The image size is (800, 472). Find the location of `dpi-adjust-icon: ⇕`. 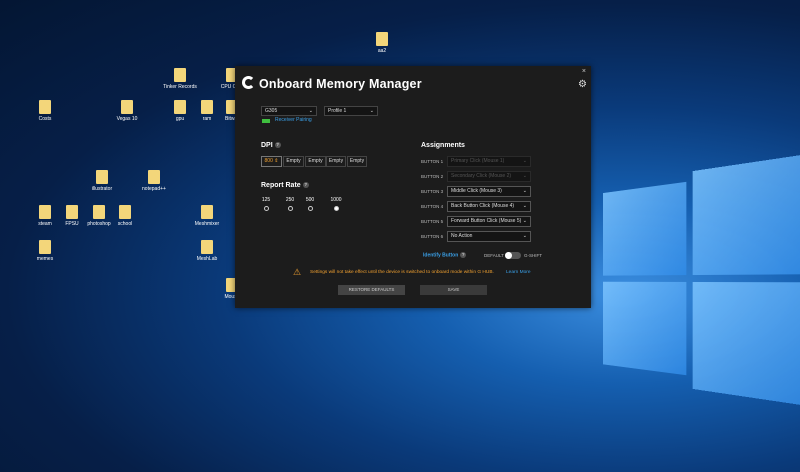

dpi-adjust-icon: ⇕ is located at coordinates (275, 161).